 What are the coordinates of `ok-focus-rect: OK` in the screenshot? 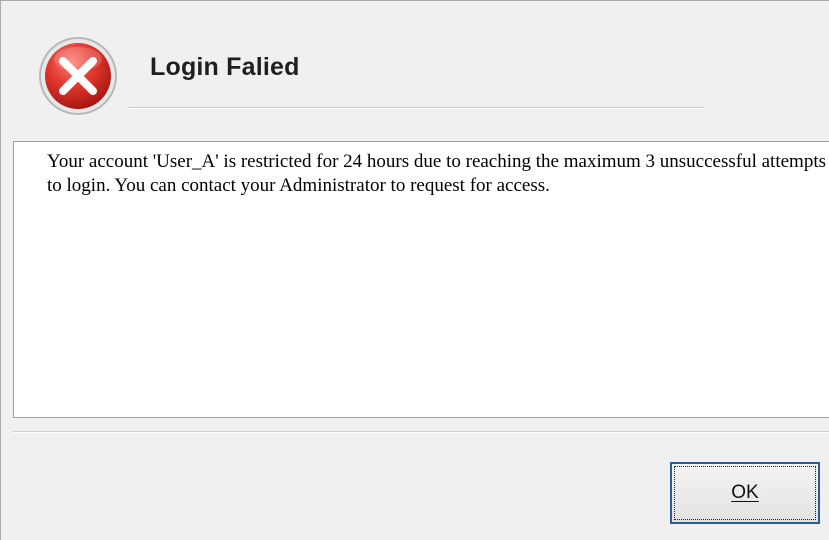 It's located at (745, 493).